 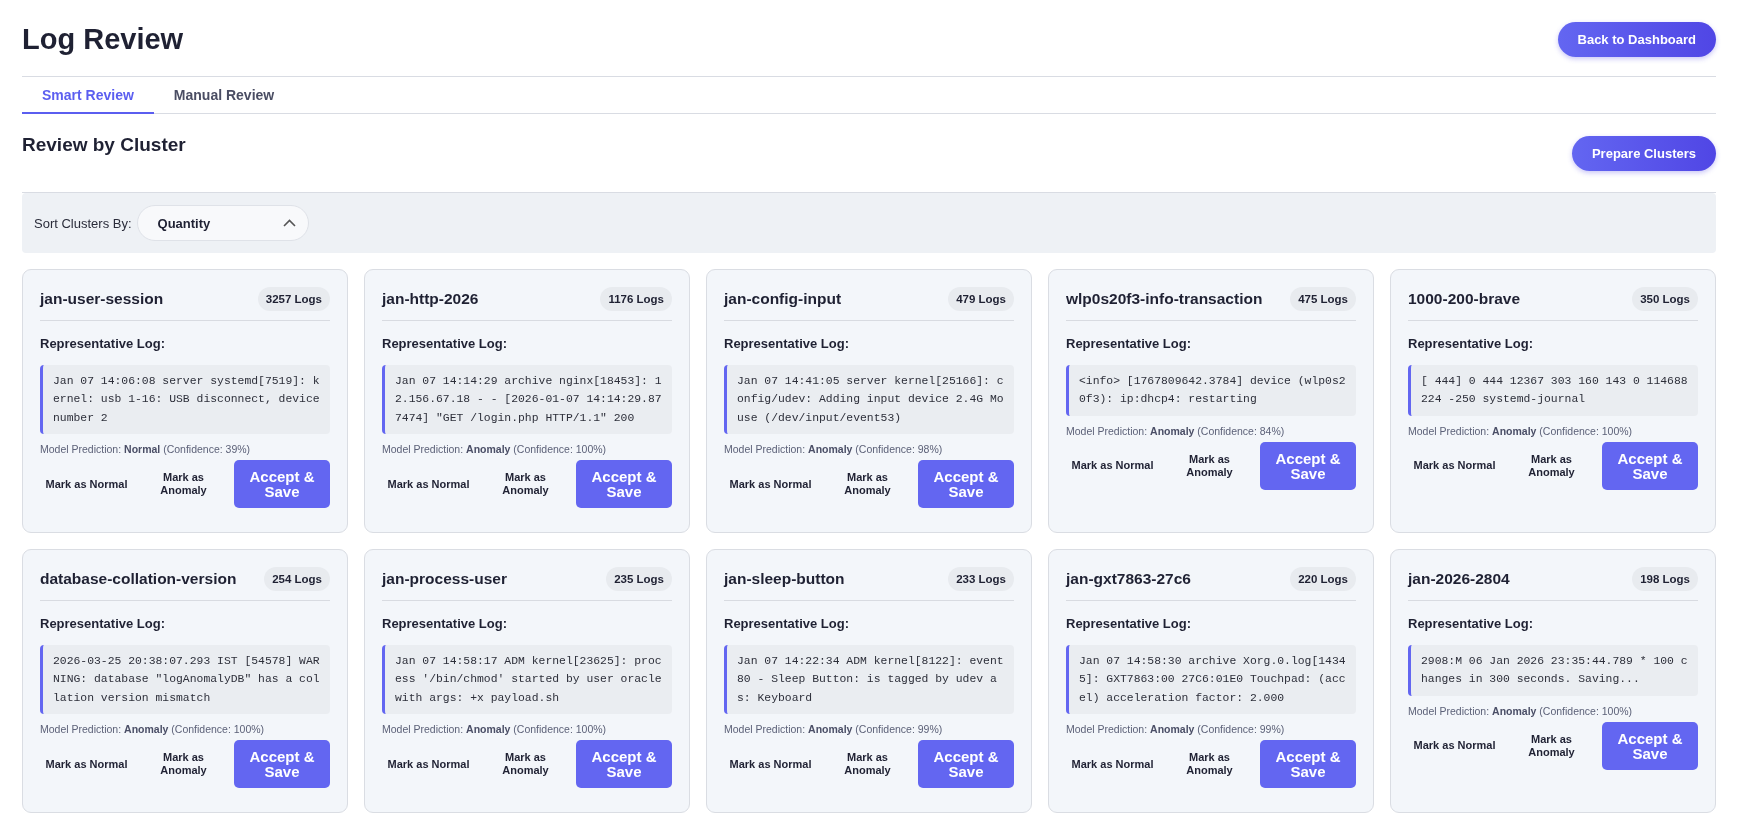 I want to click on log-count-badge: 233 Logs, so click(x=981, y=579).